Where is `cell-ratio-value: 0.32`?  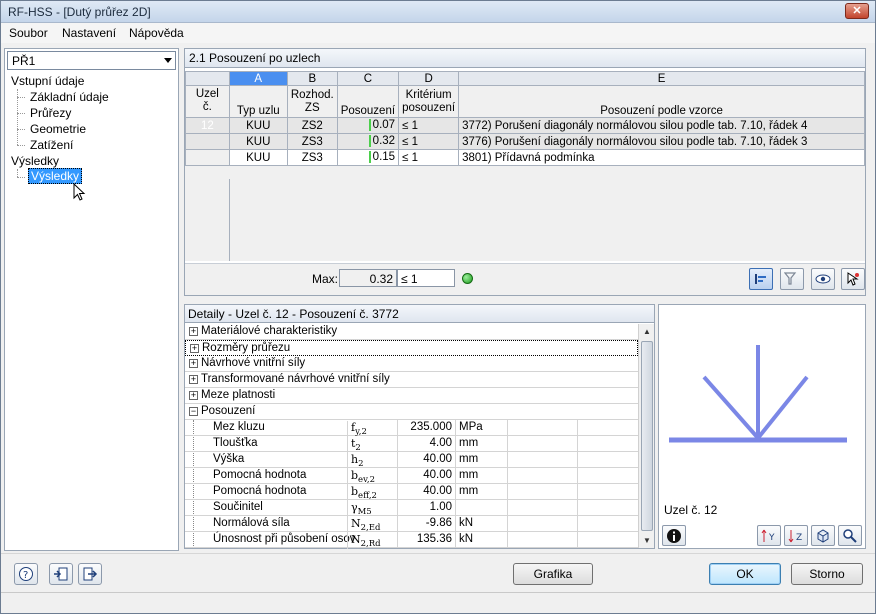 cell-ratio-value: 0.32 is located at coordinates (384, 141).